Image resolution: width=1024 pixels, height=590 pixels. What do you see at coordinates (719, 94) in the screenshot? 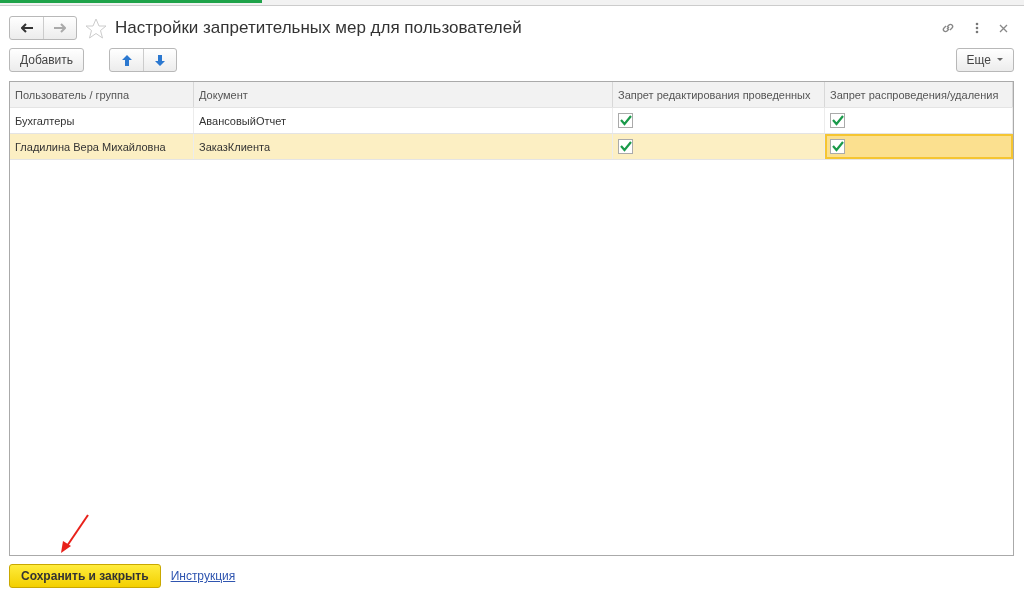
I see `column-header: Запрет редактирования проведенных` at bounding box center [719, 94].